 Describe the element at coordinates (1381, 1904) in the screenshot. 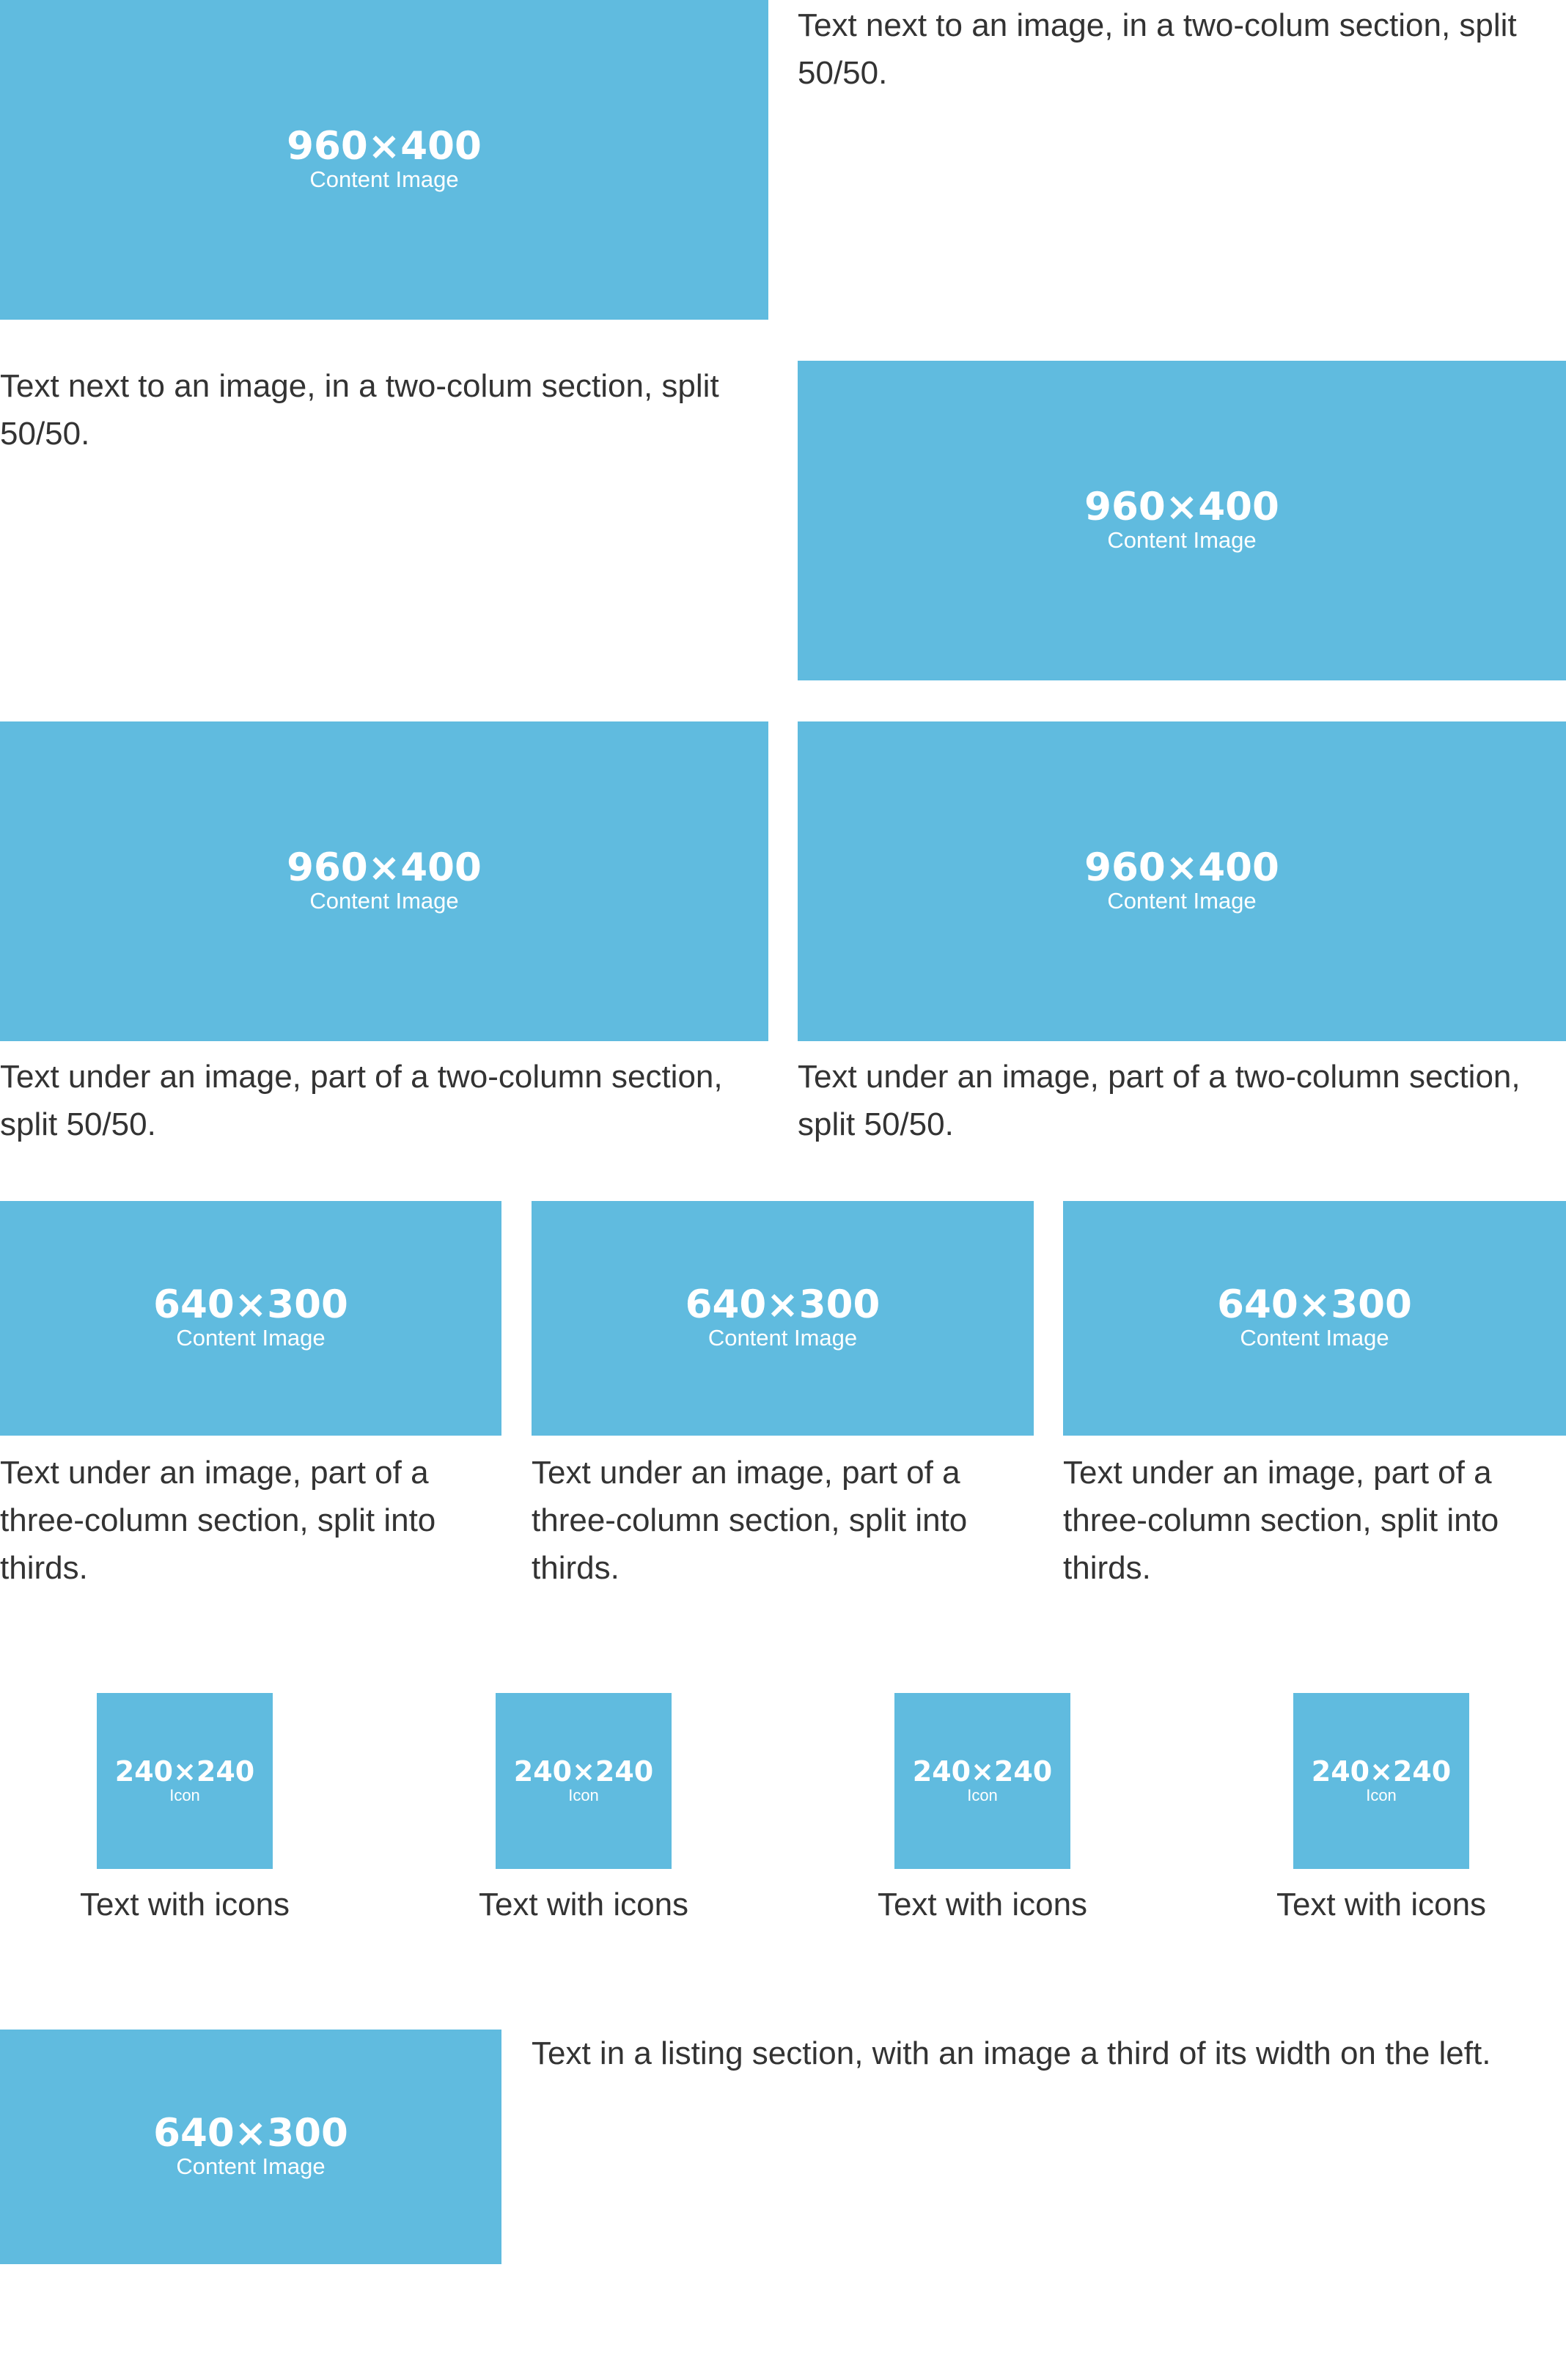

I see `row5-icon-4-text: Text with icons` at that location.